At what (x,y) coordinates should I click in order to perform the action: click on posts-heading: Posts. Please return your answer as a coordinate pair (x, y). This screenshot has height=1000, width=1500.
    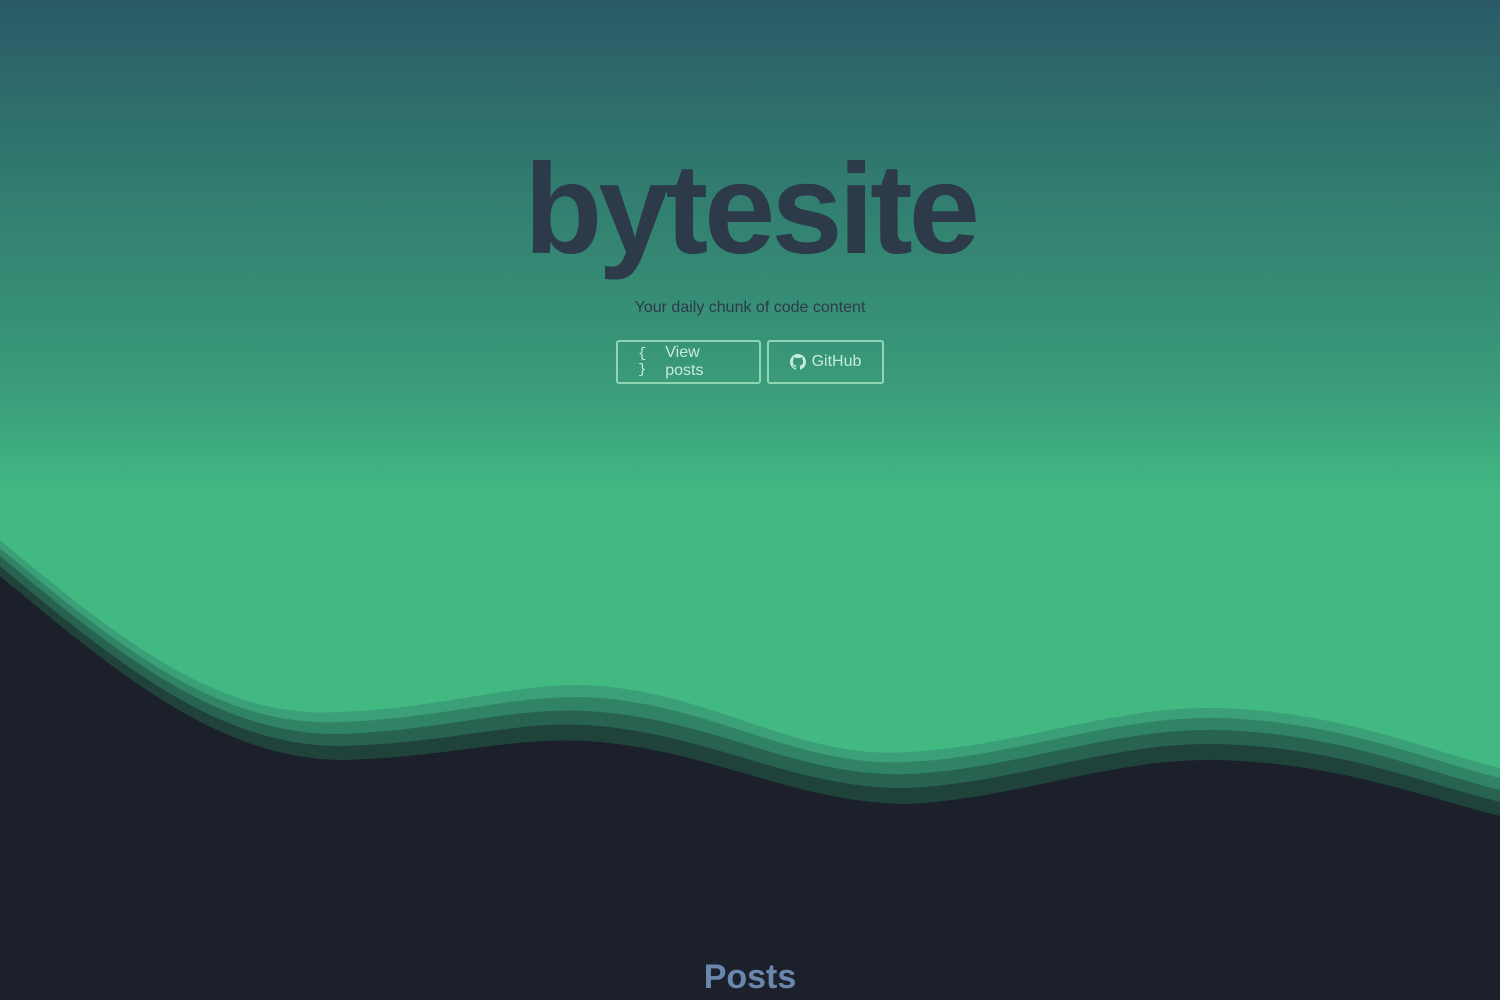
    Looking at the image, I should click on (750, 977).